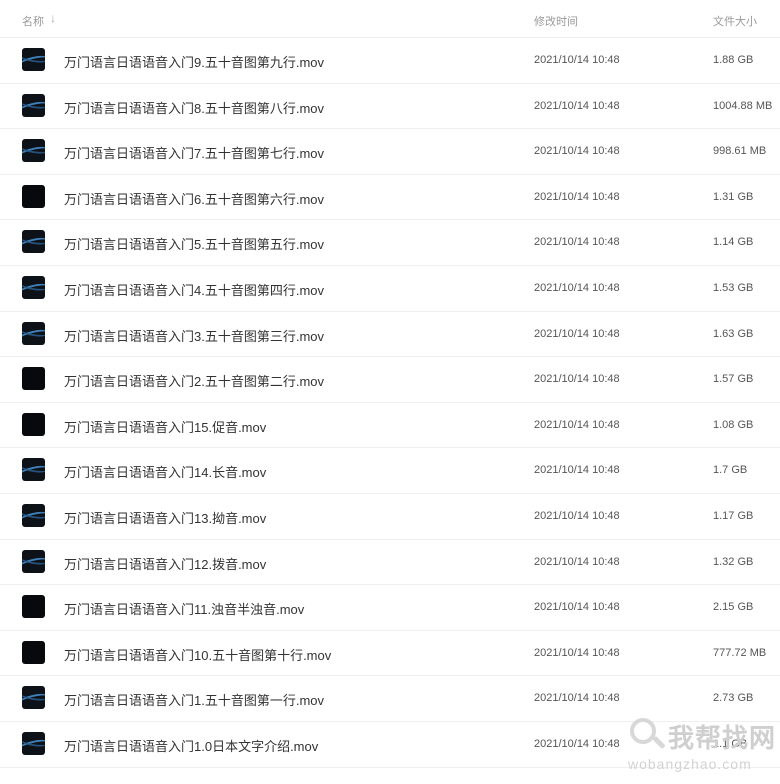 Image resolution: width=780 pixels, height=784 pixels. What do you see at coordinates (740, 652) in the screenshot?
I see `file-size: 777.72 MB` at bounding box center [740, 652].